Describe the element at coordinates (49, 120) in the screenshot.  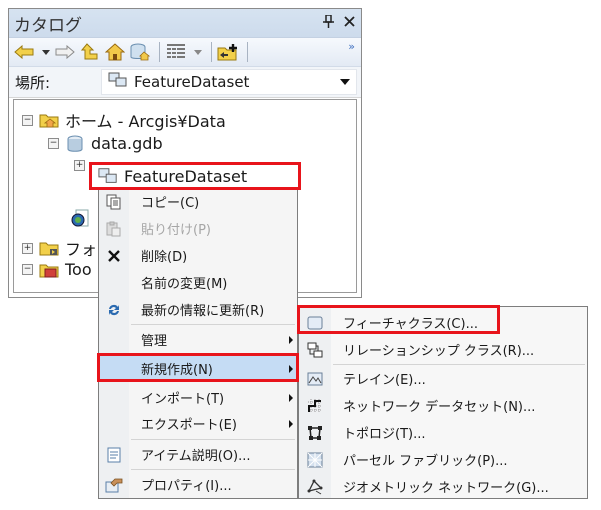
I see `home-folder-icon` at that location.